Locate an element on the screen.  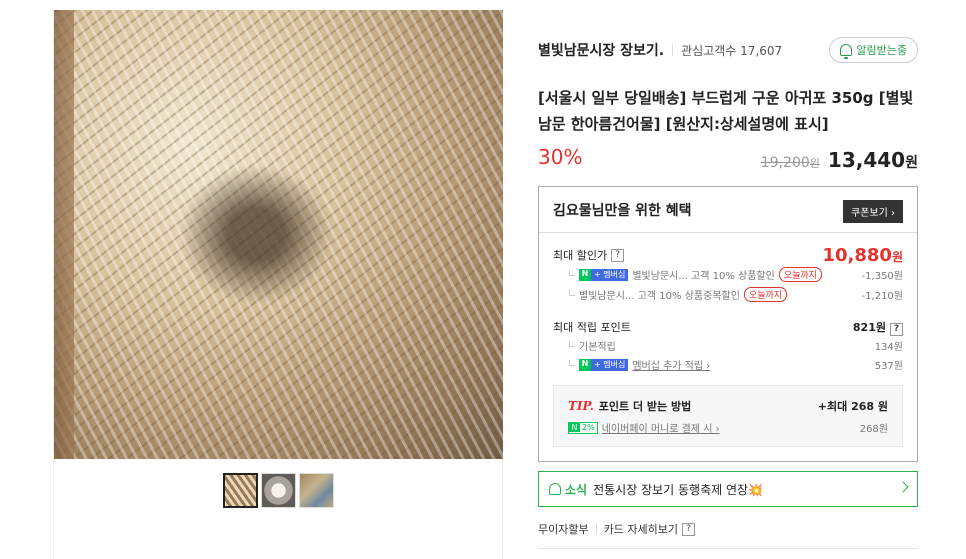
notify-button: 알림받는중 is located at coordinates (873, 50).